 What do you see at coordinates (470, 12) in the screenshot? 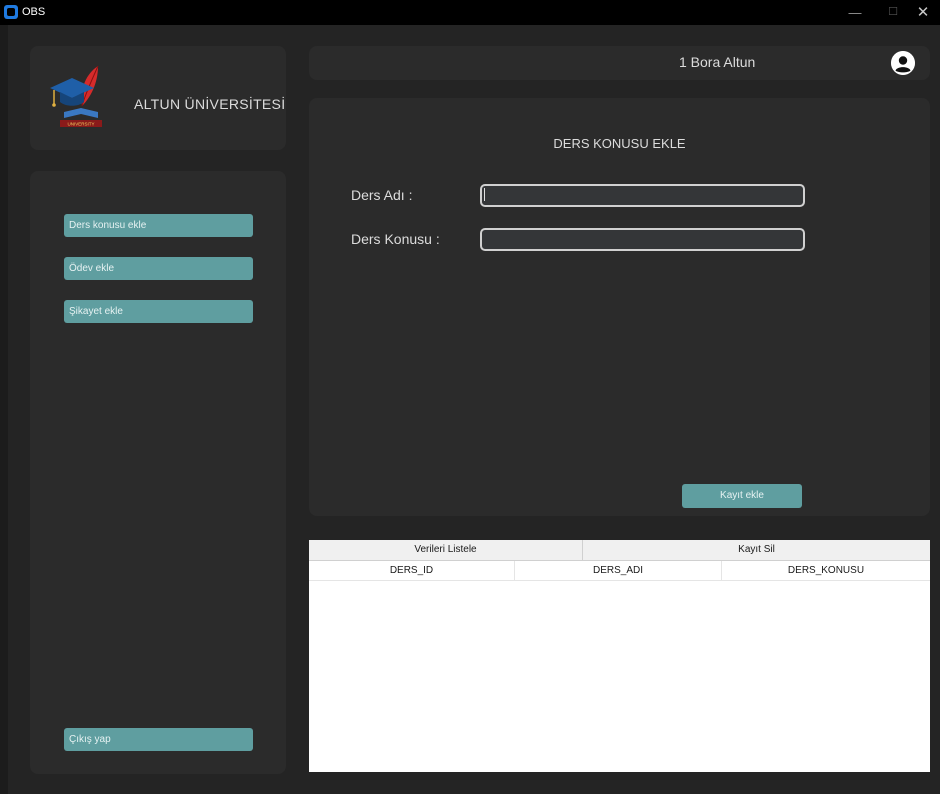
I see `window-titlebar: OBS — ☐ ✕` at bounding box center [470, 12].